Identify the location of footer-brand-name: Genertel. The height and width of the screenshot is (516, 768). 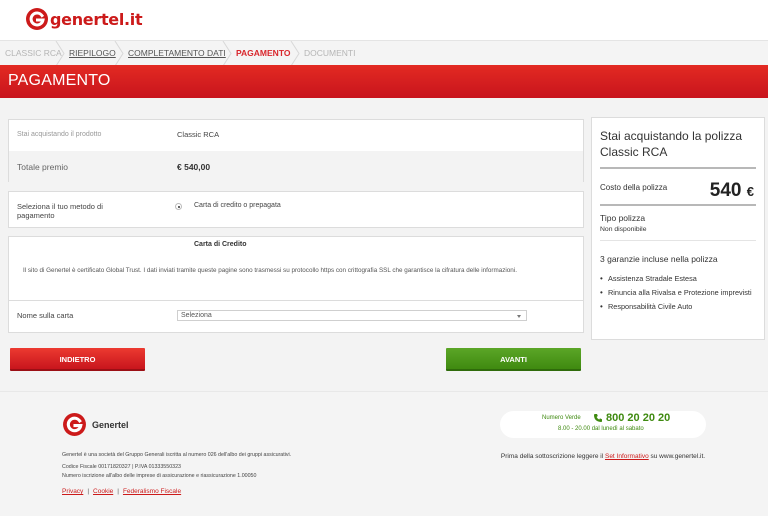
(110, 424).